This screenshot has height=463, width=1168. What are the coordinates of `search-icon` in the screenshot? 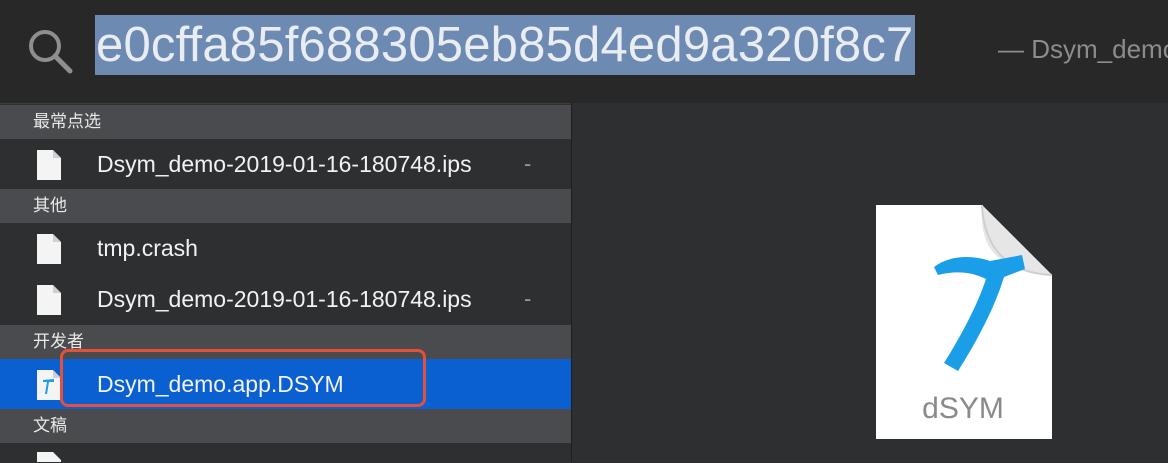 It's located at (51, 52).